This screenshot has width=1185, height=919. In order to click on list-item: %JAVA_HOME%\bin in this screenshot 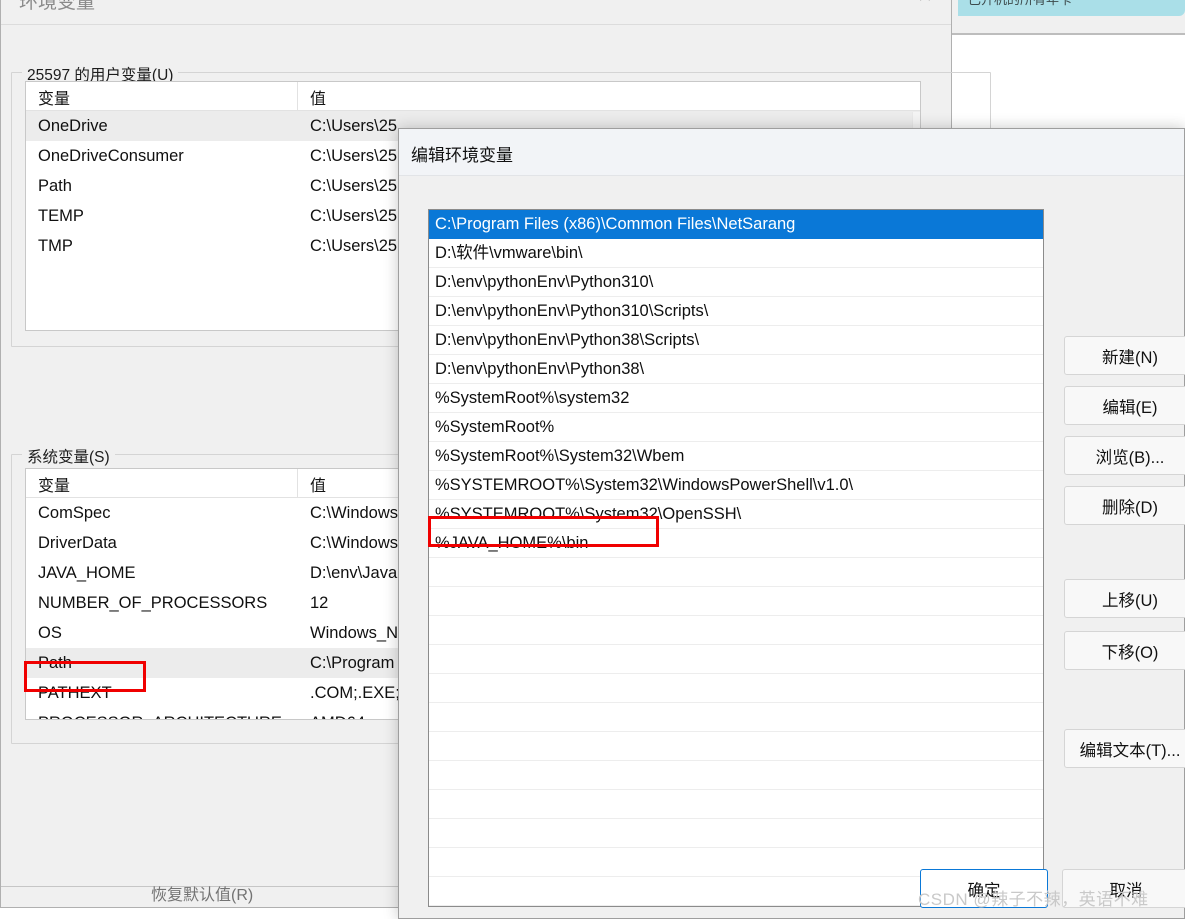, I will do `click(736, 543)`.